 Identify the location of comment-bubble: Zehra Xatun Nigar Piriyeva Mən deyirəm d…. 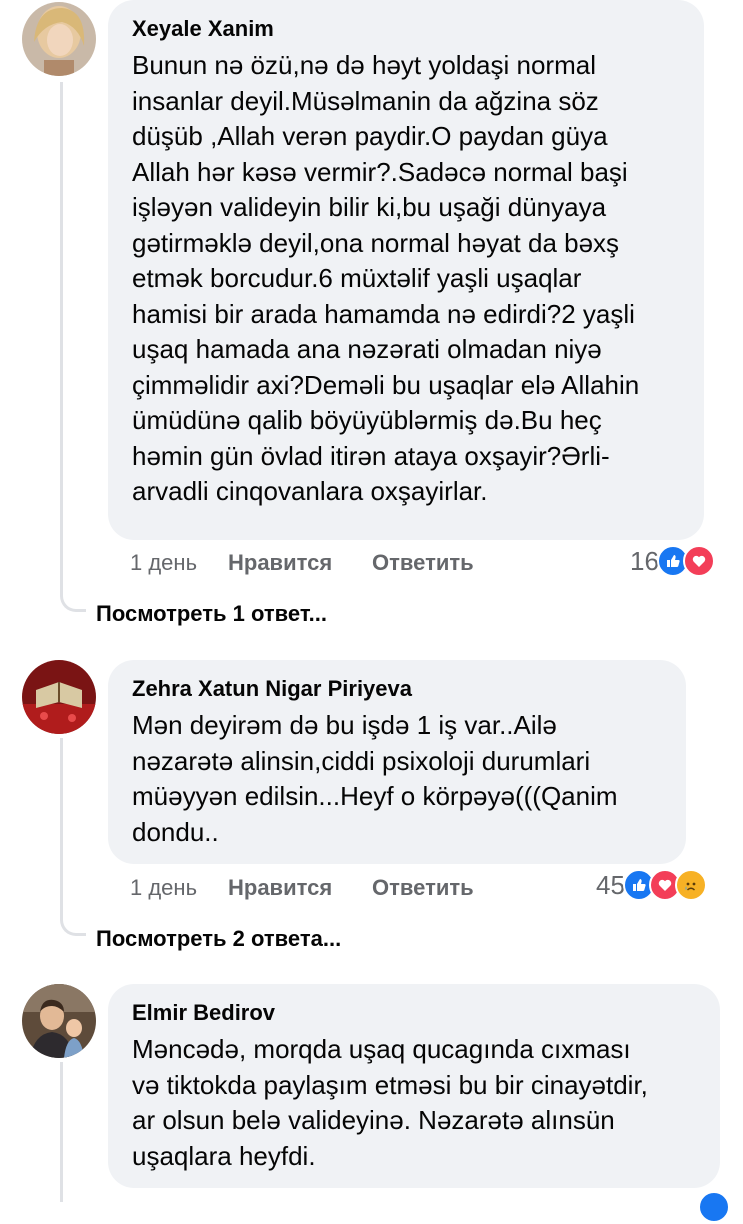
(397, 762).